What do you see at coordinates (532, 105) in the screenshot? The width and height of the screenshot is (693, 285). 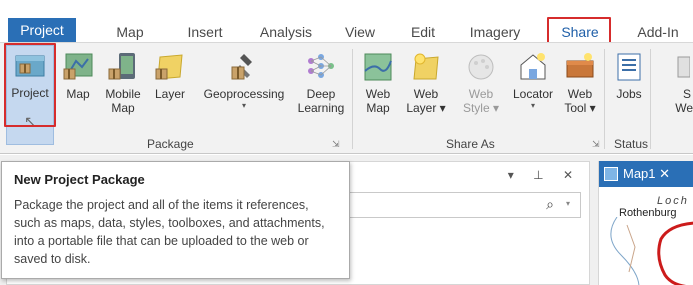 I see `locator-dropdown-arrow: ▾` at bounding box center [532, 105].